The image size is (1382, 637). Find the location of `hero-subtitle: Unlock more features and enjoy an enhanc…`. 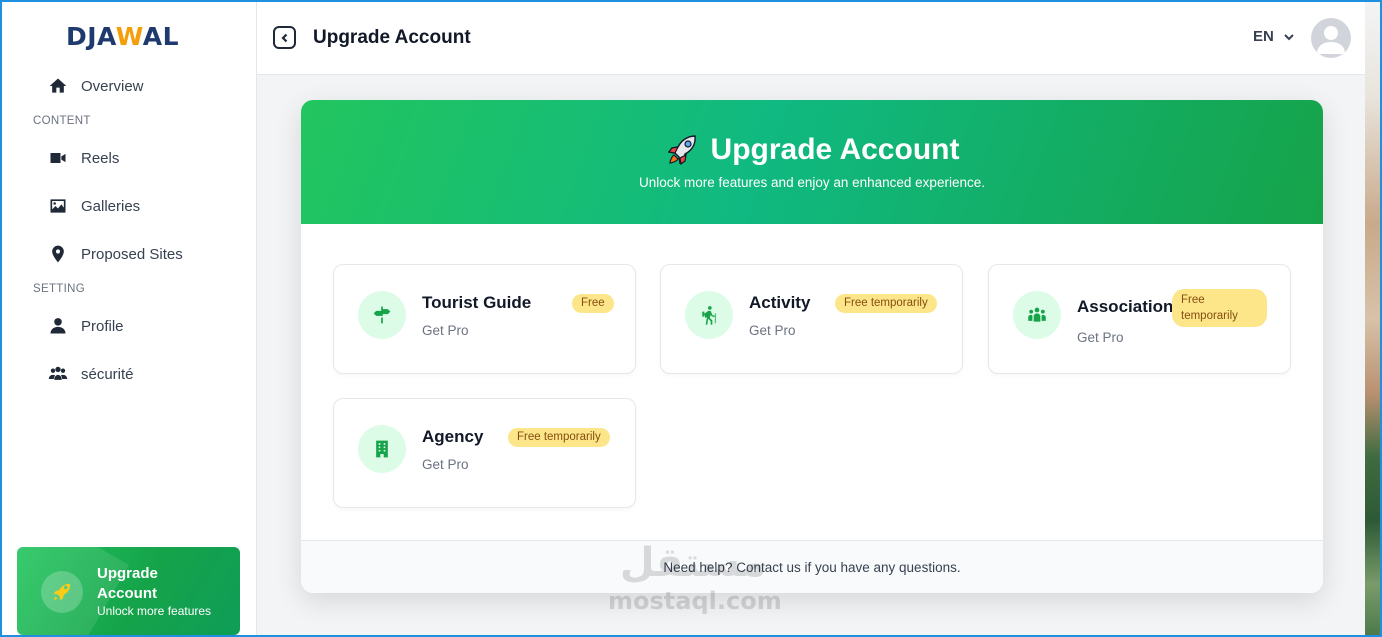

hero-subtitle: Unlock more features and enjoy an enhanc… is located at coordinates (812, 182).